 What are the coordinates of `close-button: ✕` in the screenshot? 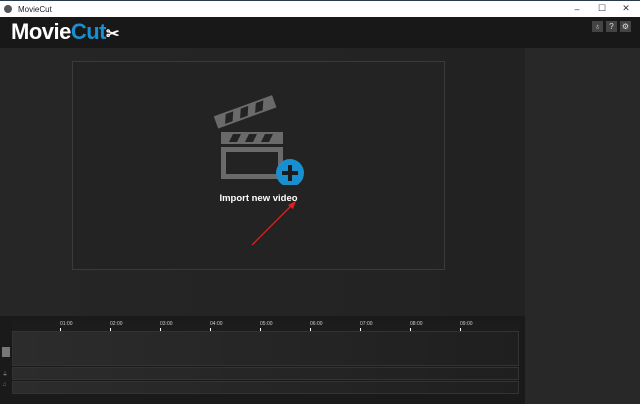 It's located at (626, 8).